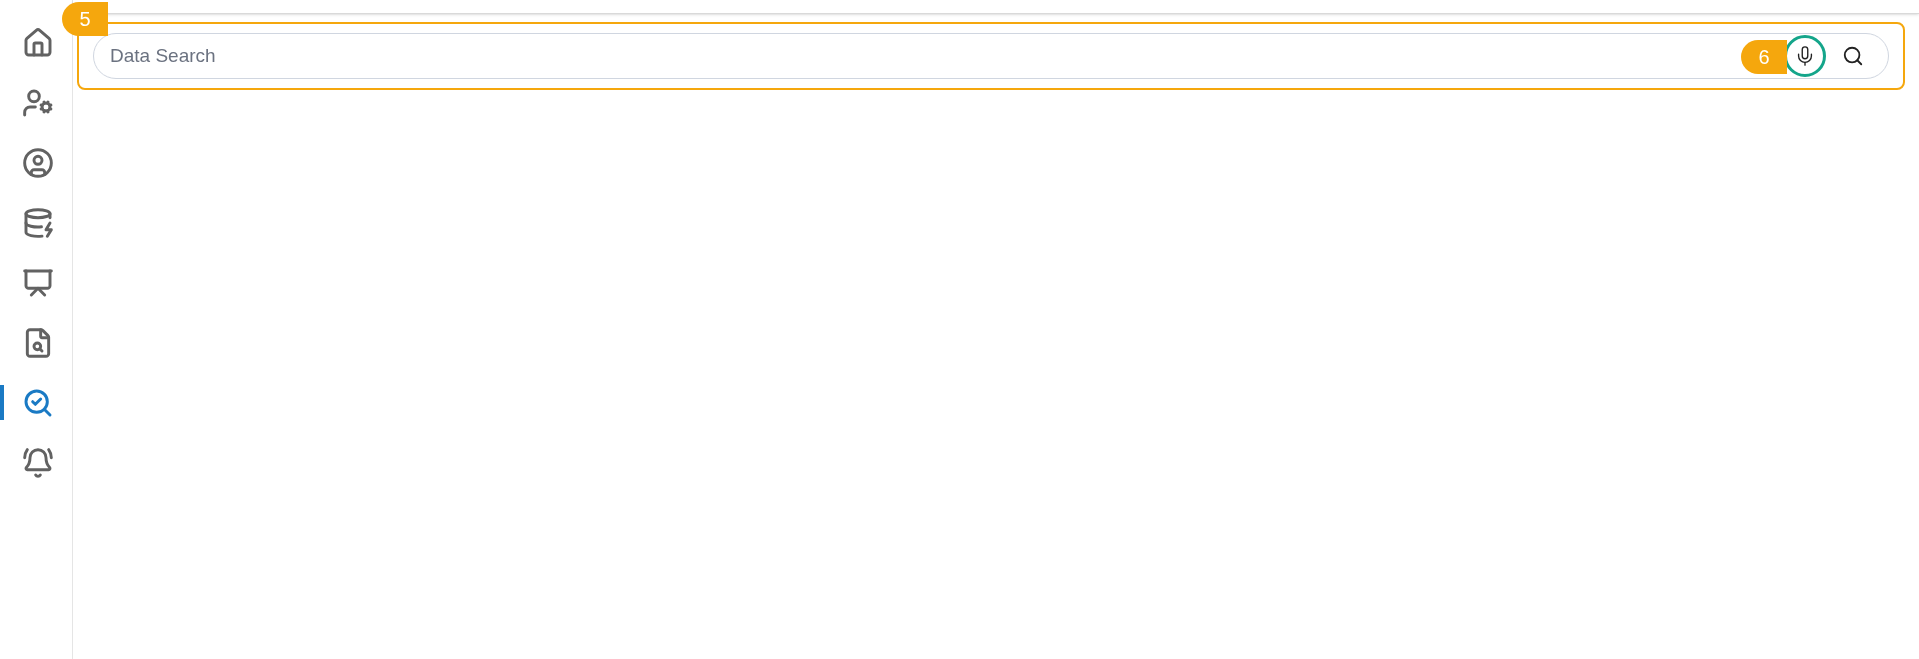 The height and width of the screenshot is (659, 1919). What do you see at coordinates (85, 19) in the screenshot?
I see `callout-badge: 5` at bounding box center [85, 19].